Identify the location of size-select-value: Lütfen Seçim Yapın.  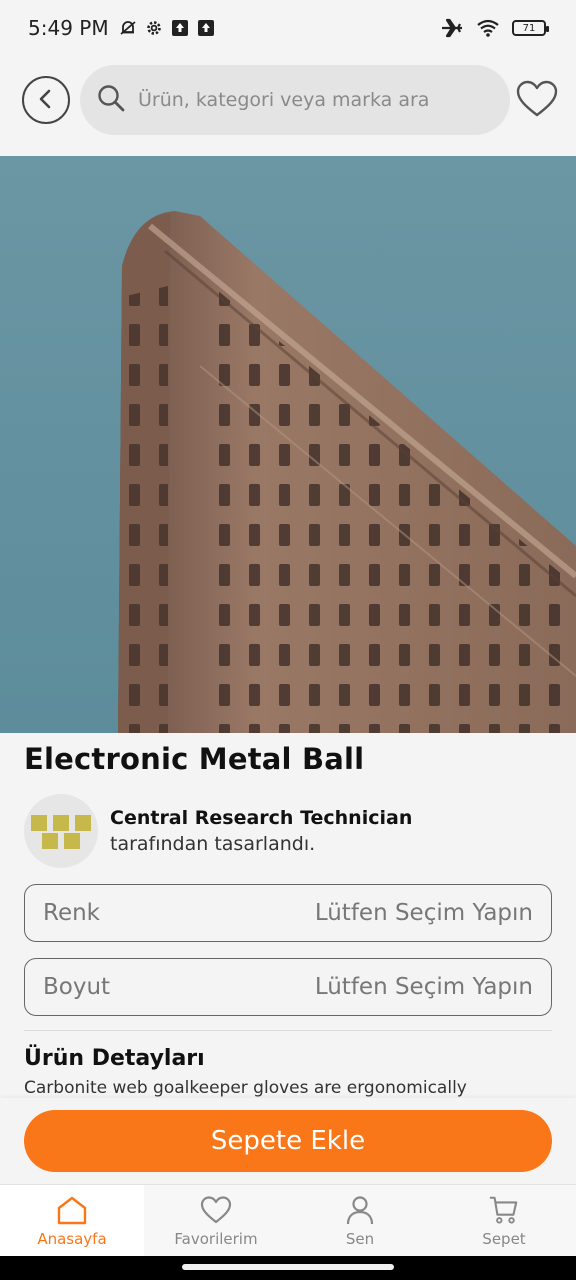
(423, 987).